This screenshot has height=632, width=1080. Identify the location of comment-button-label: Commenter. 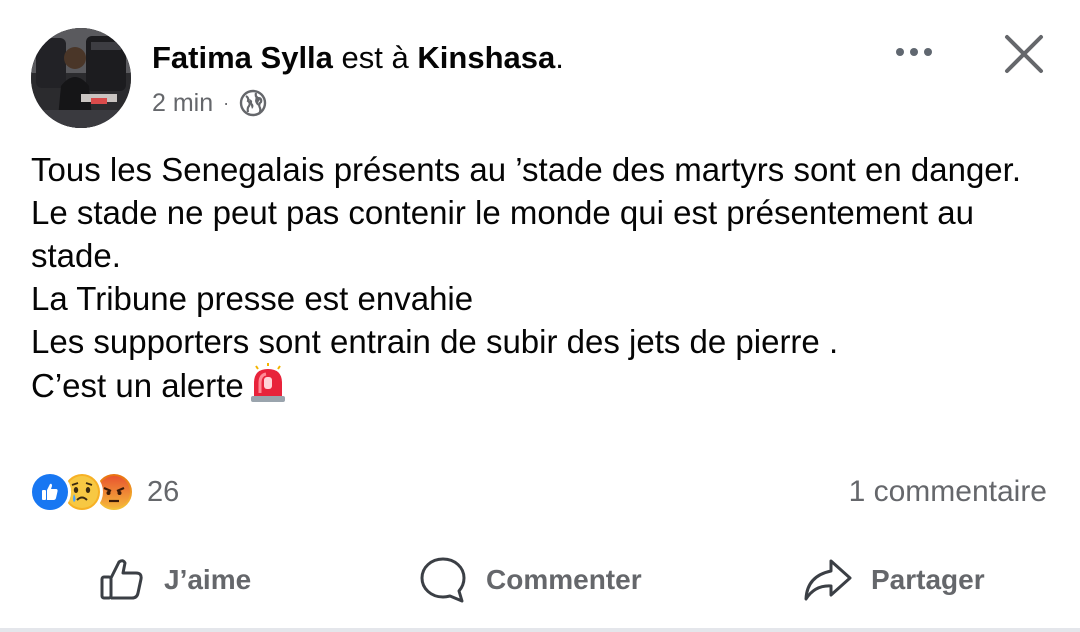
(564, 579).